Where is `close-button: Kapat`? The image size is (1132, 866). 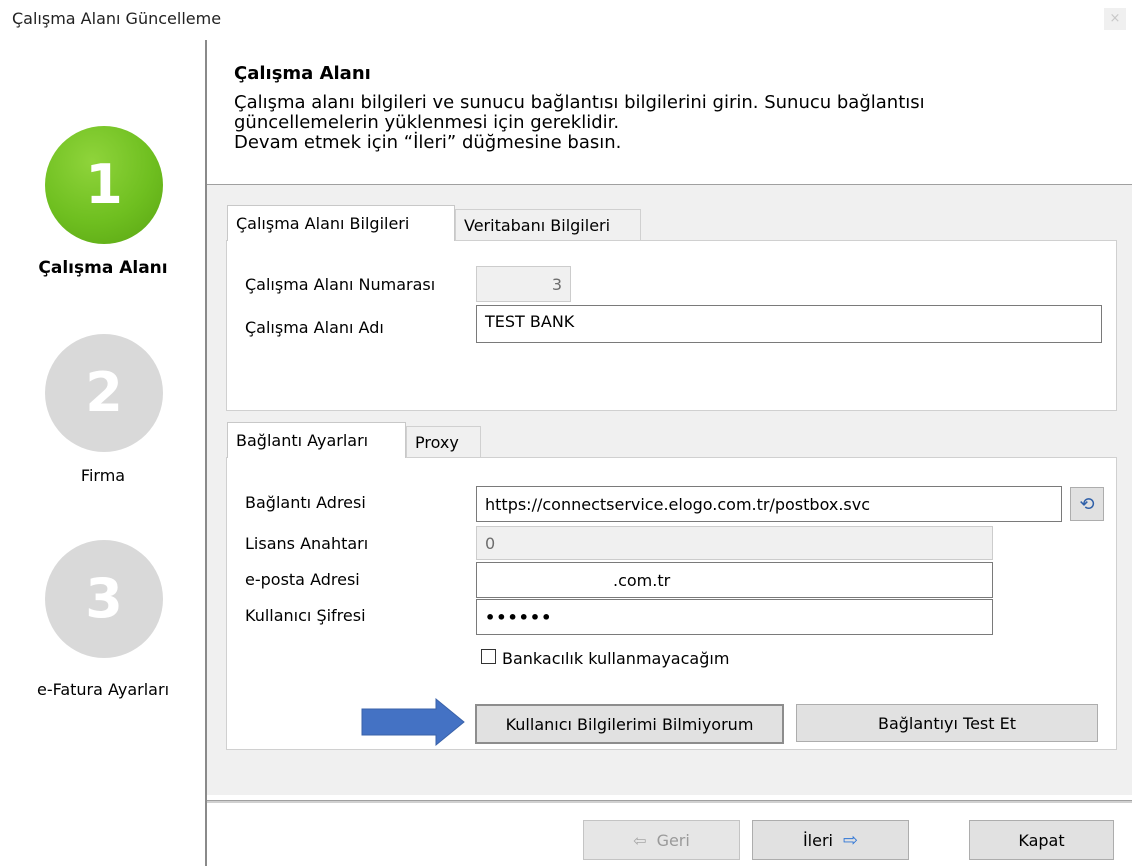
close-button: Kapat is located at coordinates (1041, 840).